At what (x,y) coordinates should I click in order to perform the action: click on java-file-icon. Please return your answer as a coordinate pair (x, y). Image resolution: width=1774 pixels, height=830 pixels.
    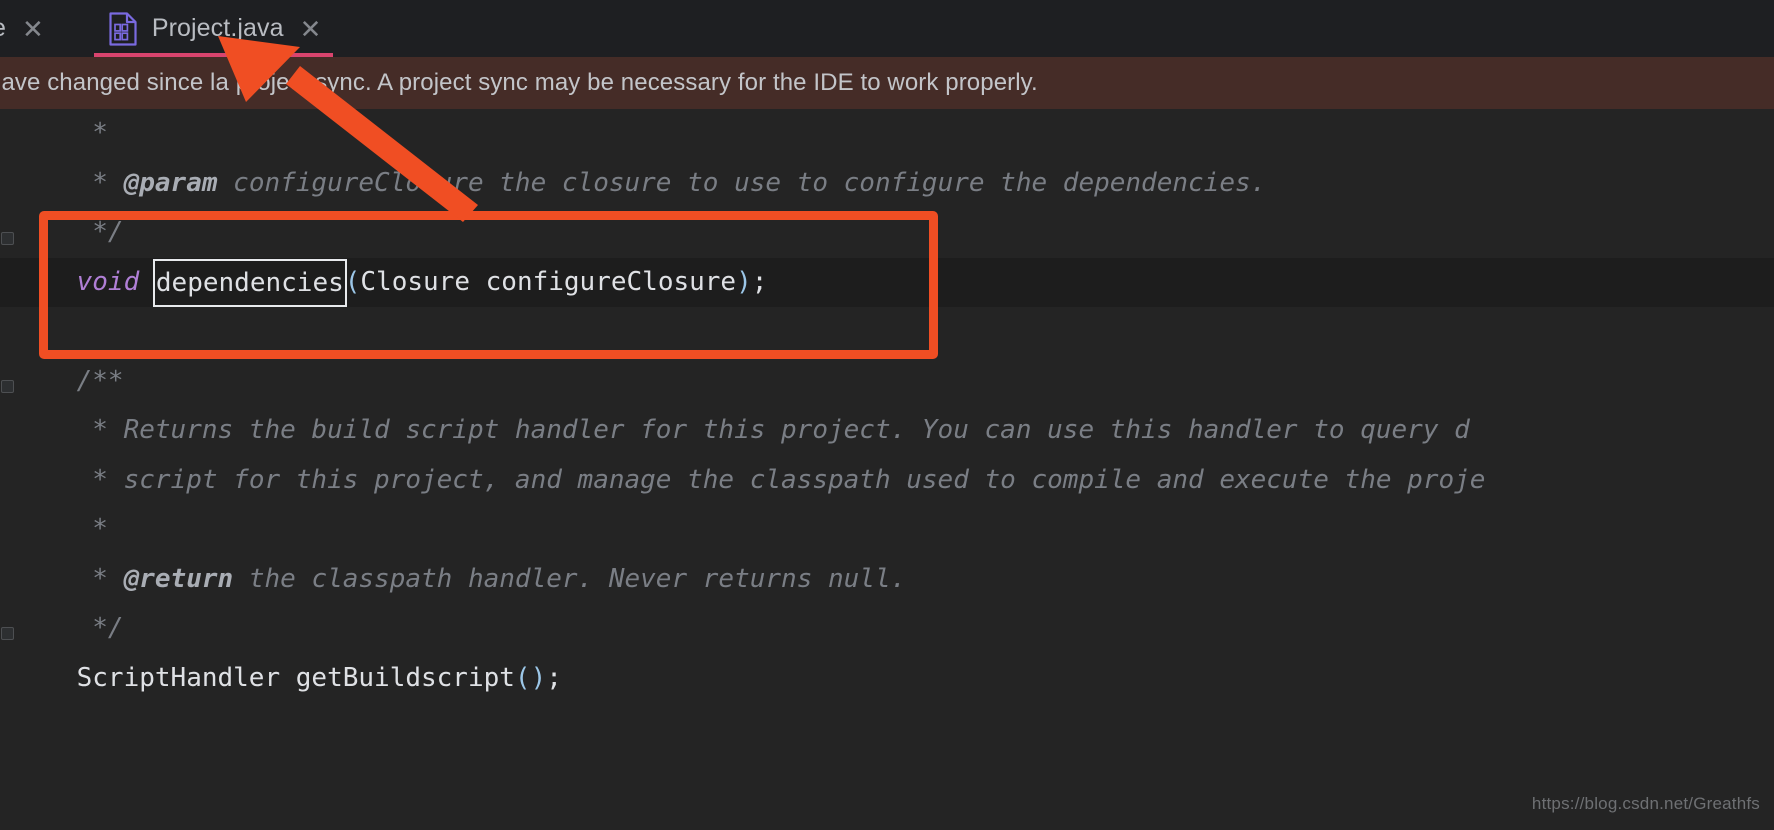
    Looking at the image, I should click on (123, 28).